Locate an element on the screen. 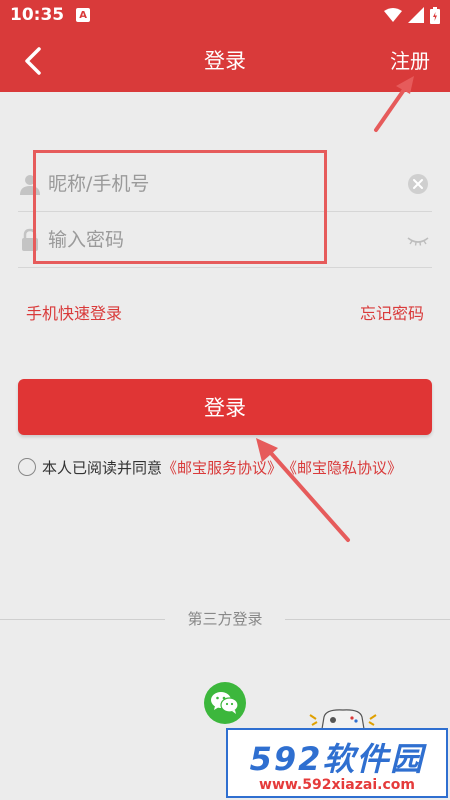 This screenshot has height=800, width=450. lock-icon is located at coordinates (30, 239).